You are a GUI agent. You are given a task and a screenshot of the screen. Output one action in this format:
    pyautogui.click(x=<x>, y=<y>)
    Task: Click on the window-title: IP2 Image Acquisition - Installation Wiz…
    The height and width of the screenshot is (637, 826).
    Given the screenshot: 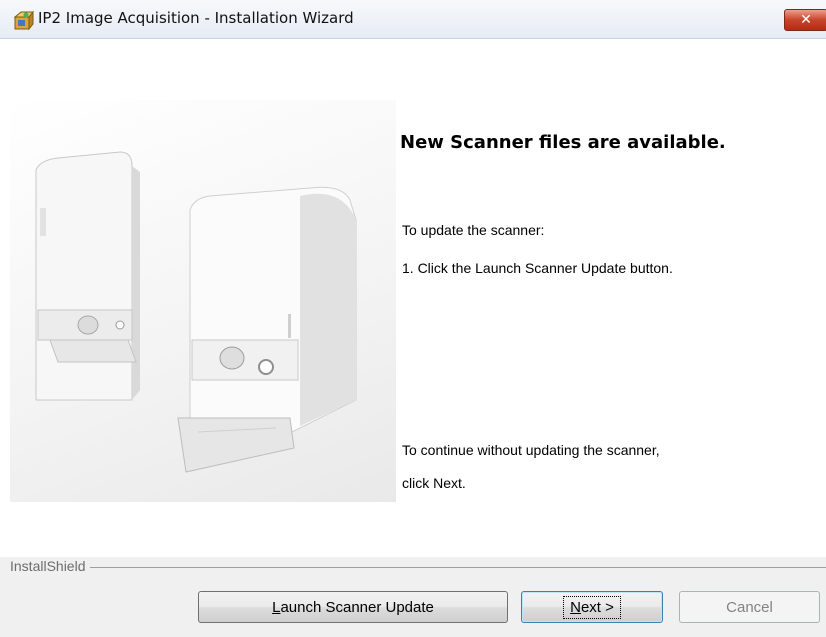 What is the action you would take?
    pyautogui.click(x=196, y=18)
    